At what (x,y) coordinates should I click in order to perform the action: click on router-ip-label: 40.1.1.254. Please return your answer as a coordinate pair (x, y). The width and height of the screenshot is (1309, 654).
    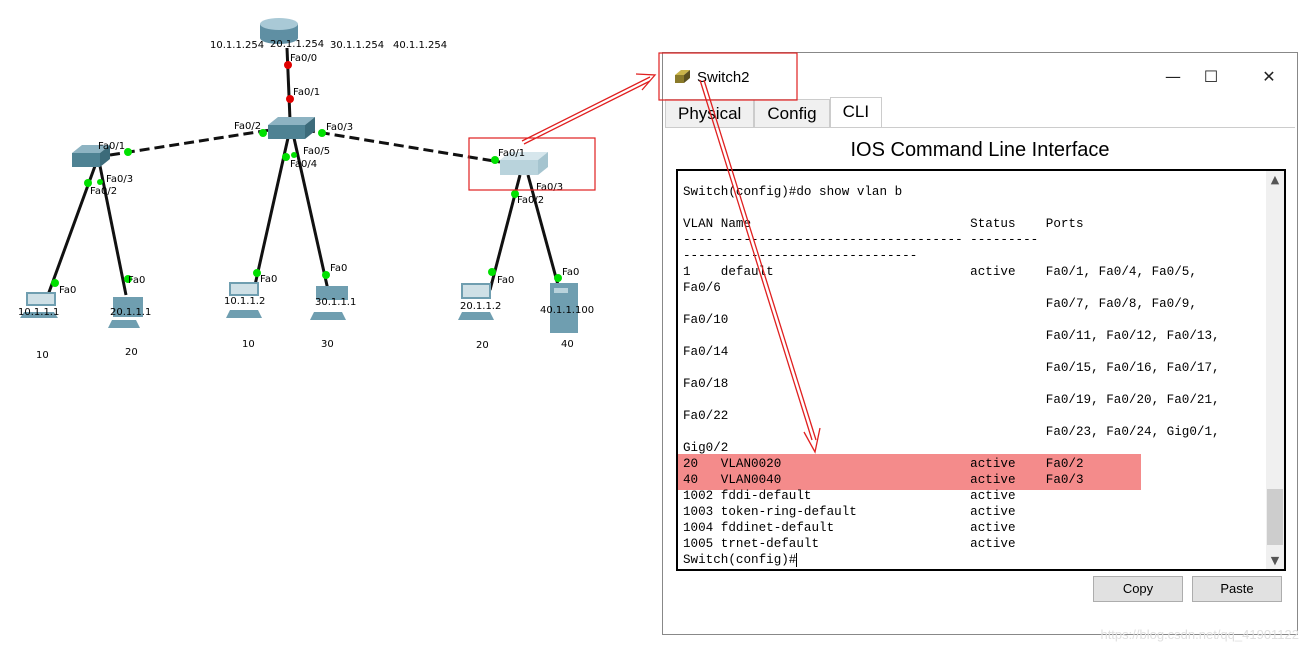
    Looking at the image, I should click on (420, 45).